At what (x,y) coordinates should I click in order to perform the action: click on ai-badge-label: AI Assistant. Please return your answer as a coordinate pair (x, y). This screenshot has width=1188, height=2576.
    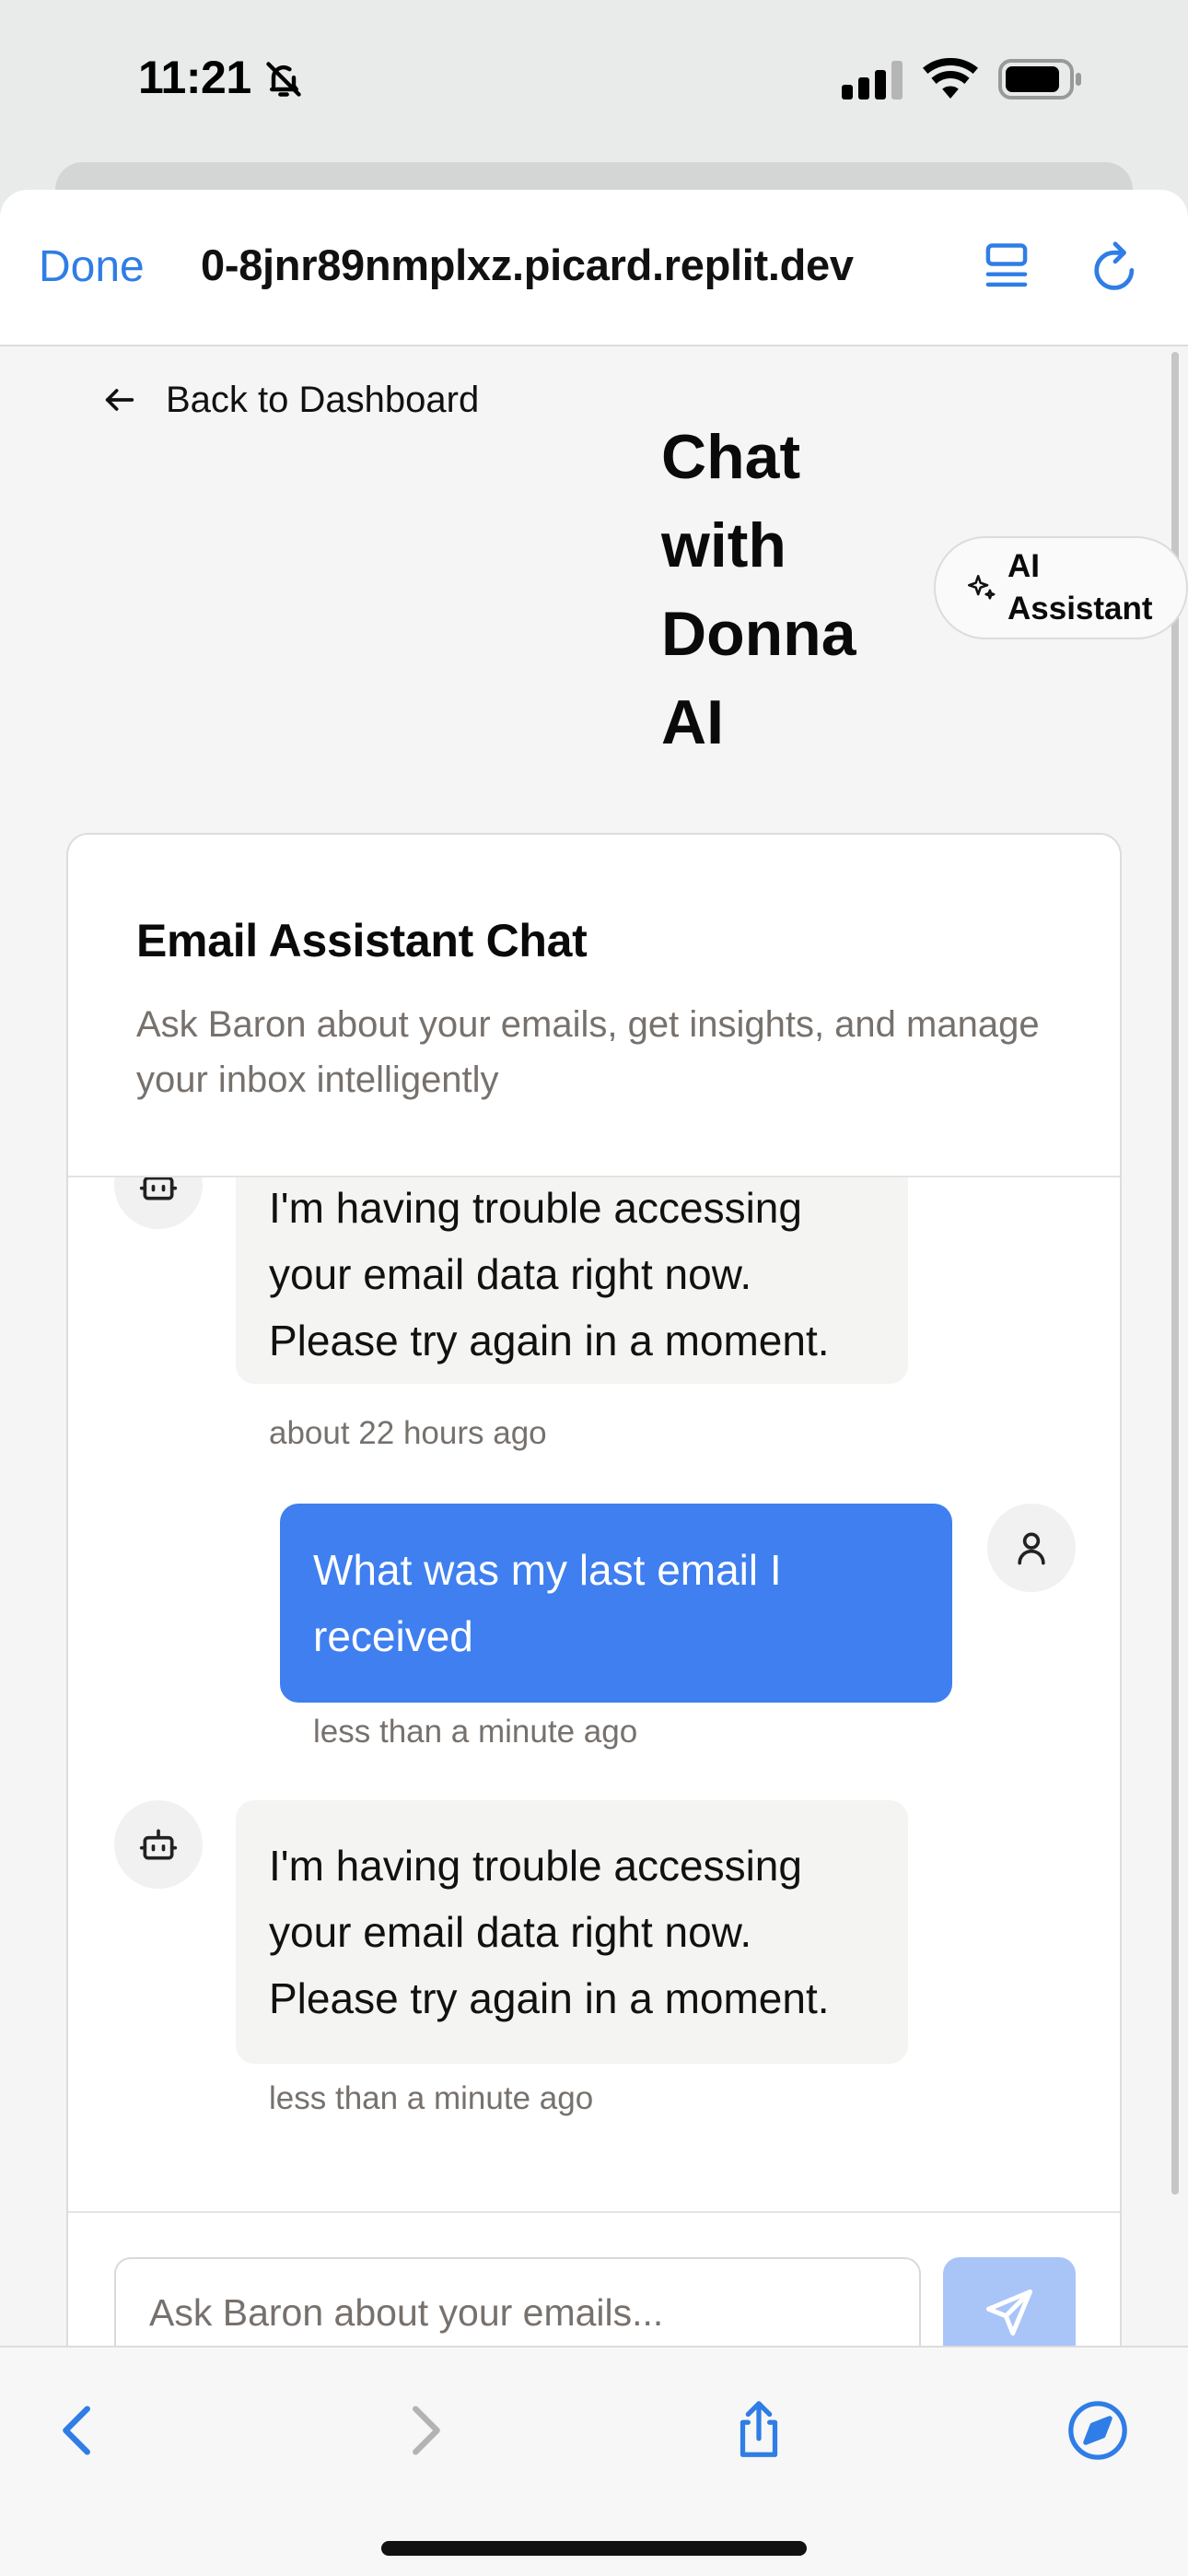
    Looking at the image, I should click on (1080, 587).